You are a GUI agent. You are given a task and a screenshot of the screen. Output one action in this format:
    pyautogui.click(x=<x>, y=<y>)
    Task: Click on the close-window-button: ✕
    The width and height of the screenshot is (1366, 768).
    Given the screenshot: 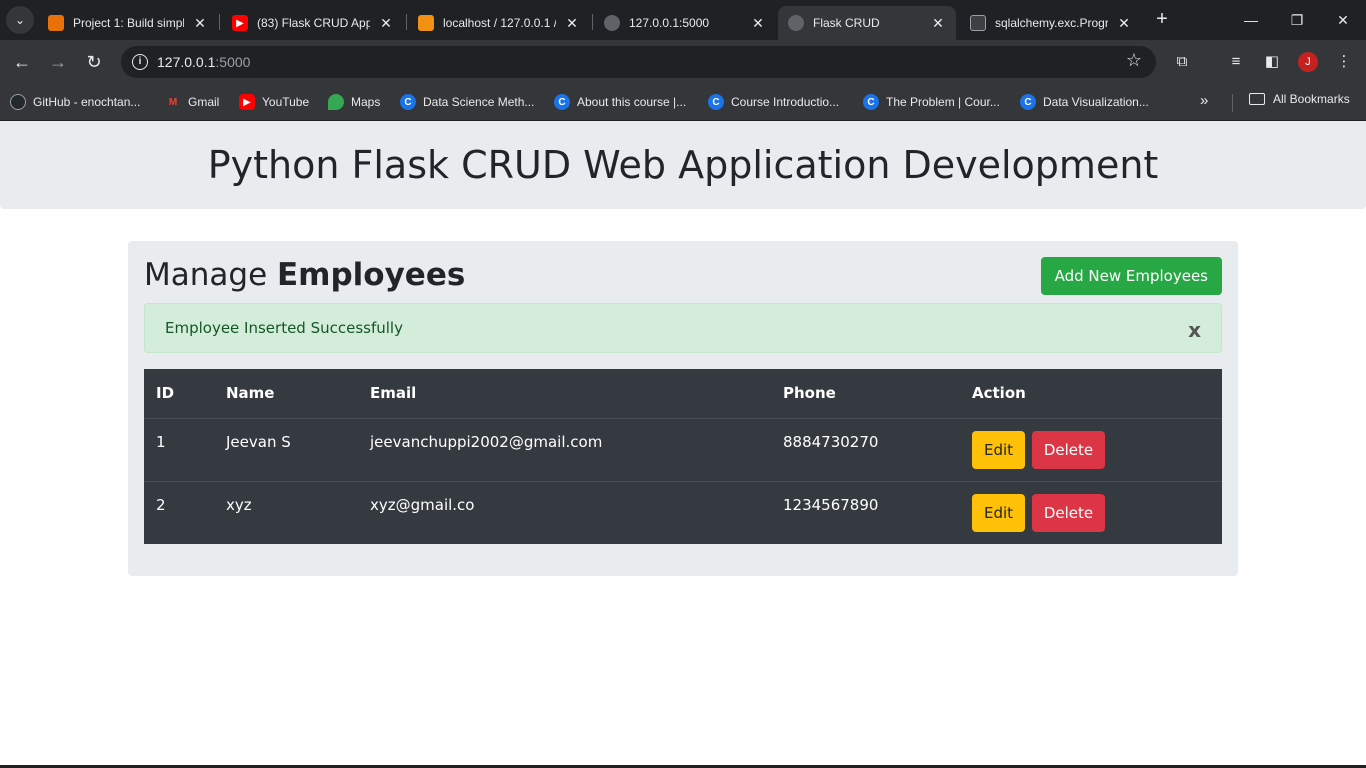 What is the action you would take?
    pyautogui.click(x=1343, y=20)
    